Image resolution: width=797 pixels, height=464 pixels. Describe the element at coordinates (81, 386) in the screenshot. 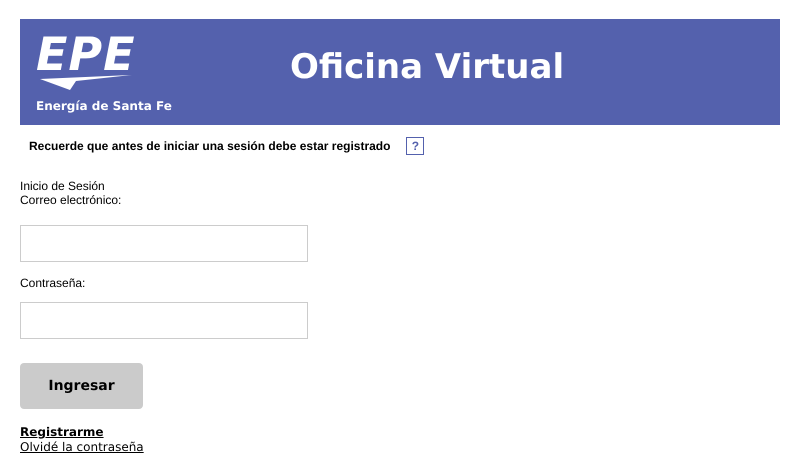

I see `login-button: Ingresar` at that location.